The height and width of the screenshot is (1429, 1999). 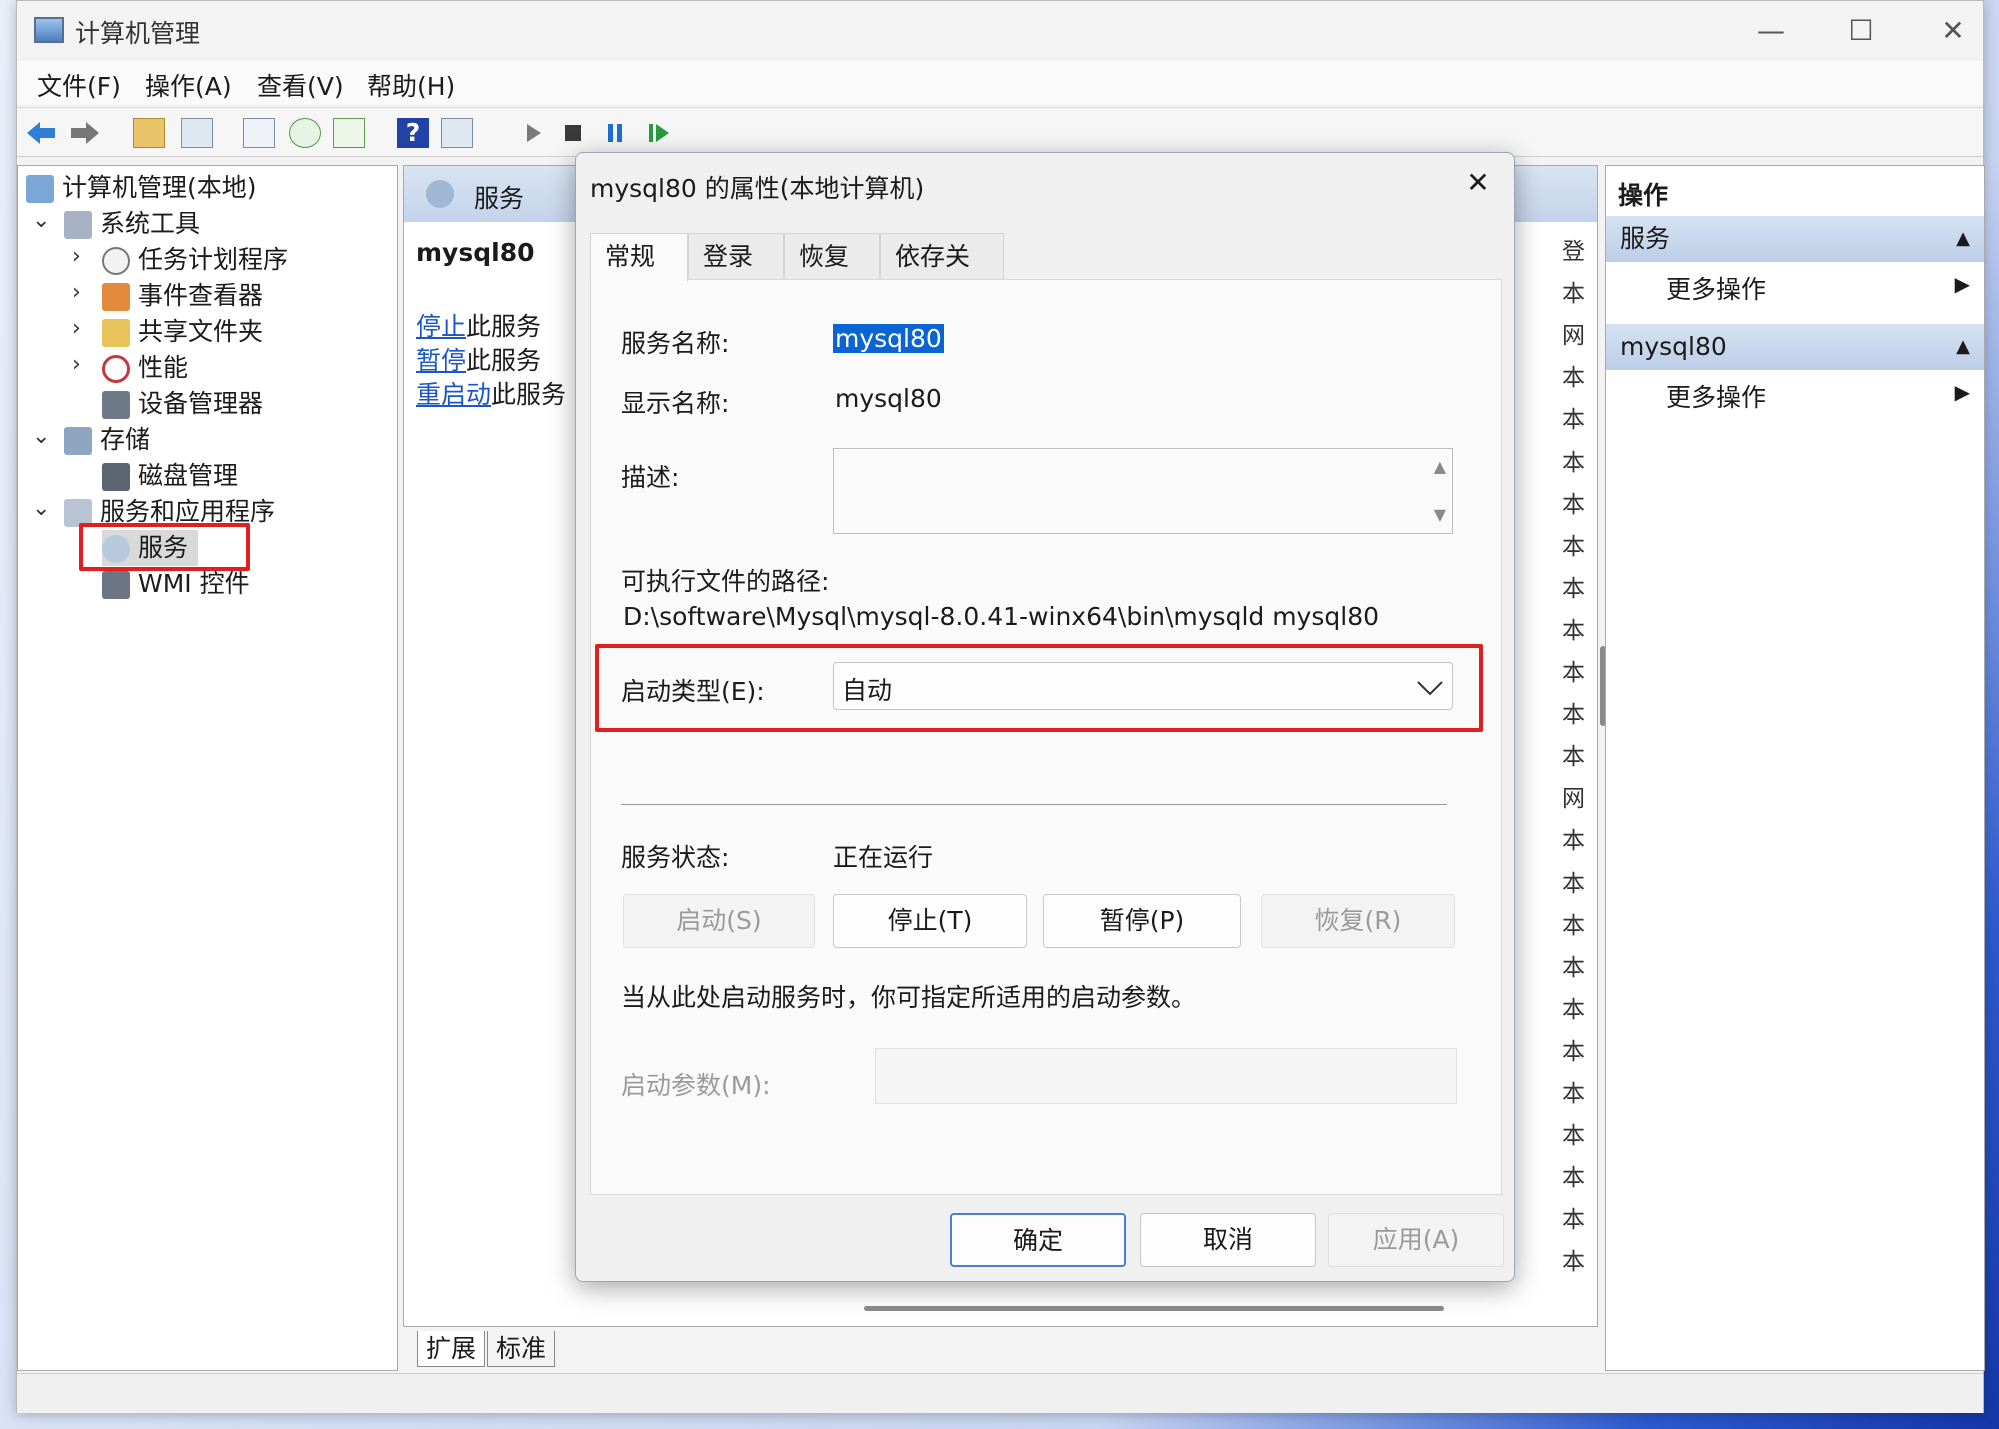 What do you see at coordinates (650, 477) in the screenshot?
I see `description-label: 描述:` at bounding box center [650, 477].